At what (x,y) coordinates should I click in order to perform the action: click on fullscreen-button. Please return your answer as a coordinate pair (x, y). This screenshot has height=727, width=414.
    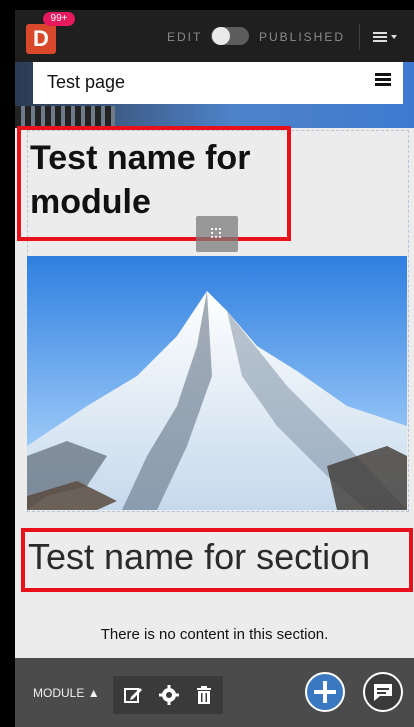
    Looking at the image, I should click on (217, 234).